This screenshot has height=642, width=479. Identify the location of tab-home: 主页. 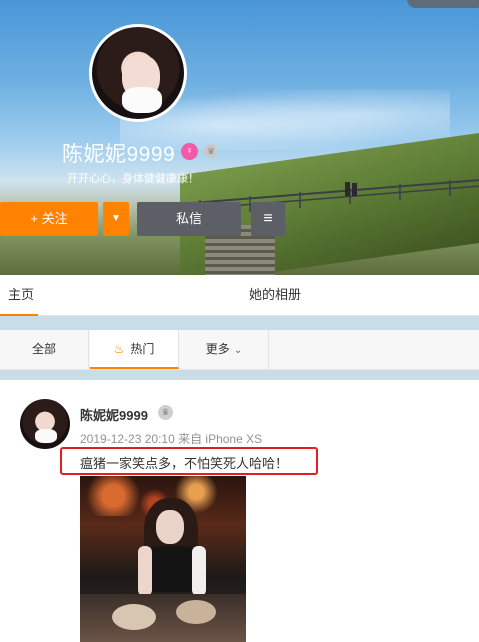
(19, 295).